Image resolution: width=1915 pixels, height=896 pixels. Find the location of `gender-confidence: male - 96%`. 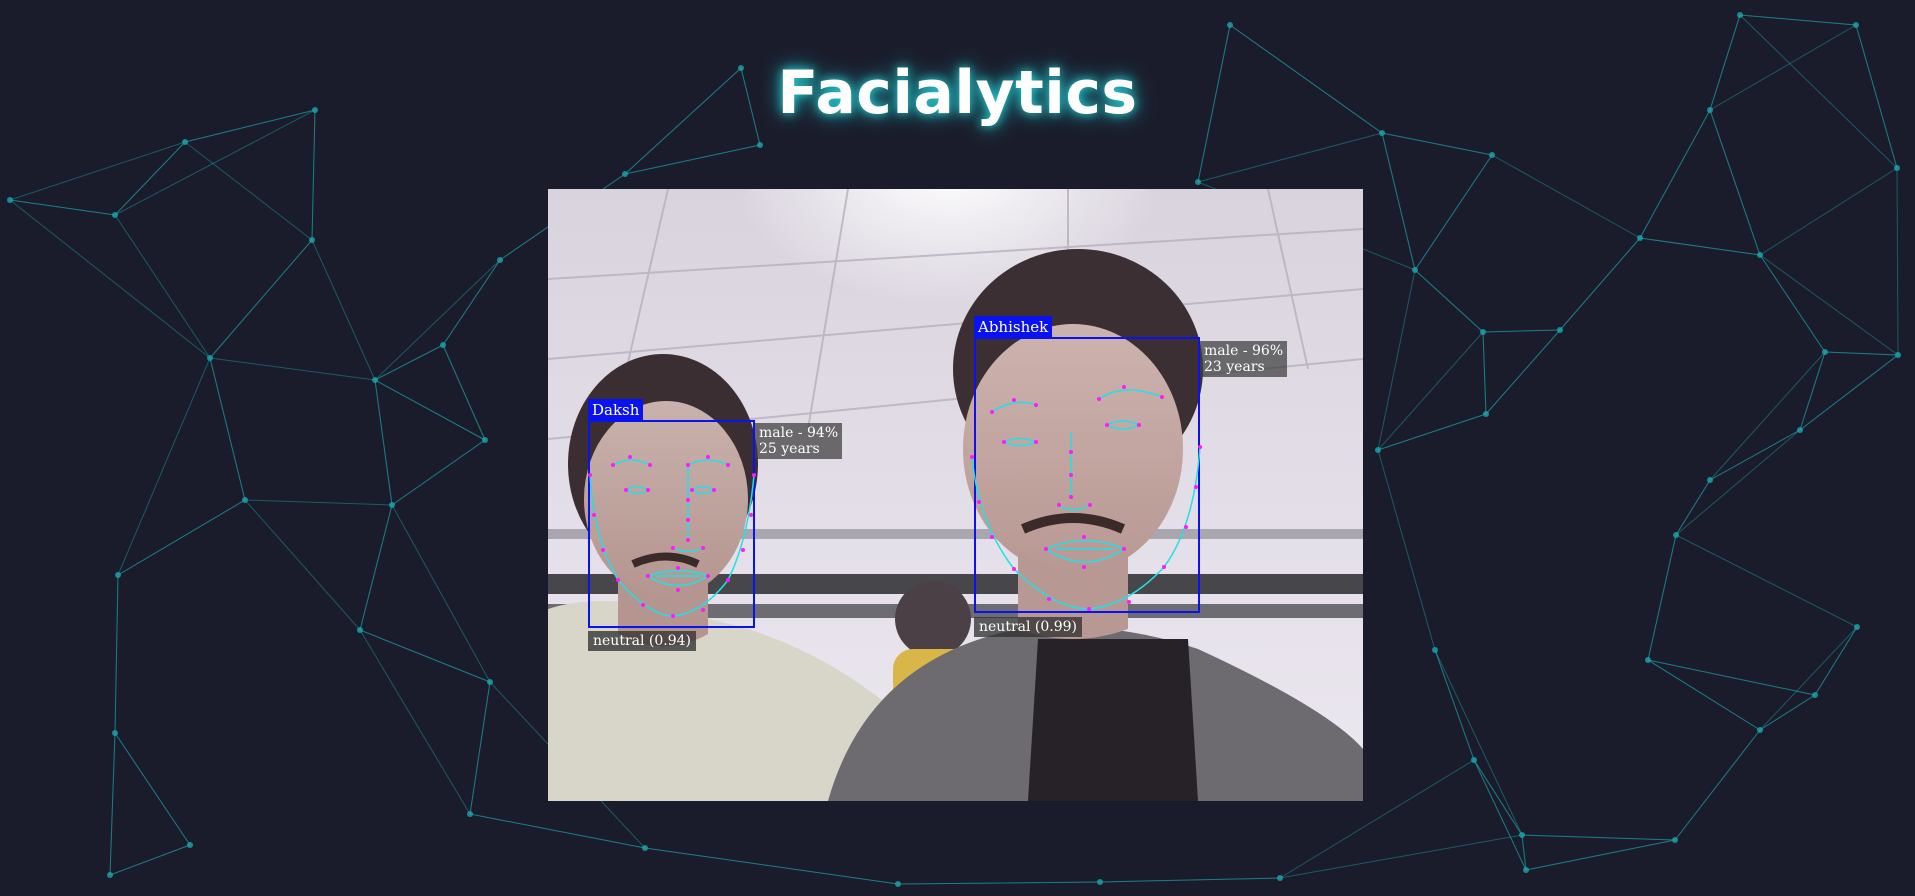

gender-confidence: male - 96% is located at coordinates (1244, 351).